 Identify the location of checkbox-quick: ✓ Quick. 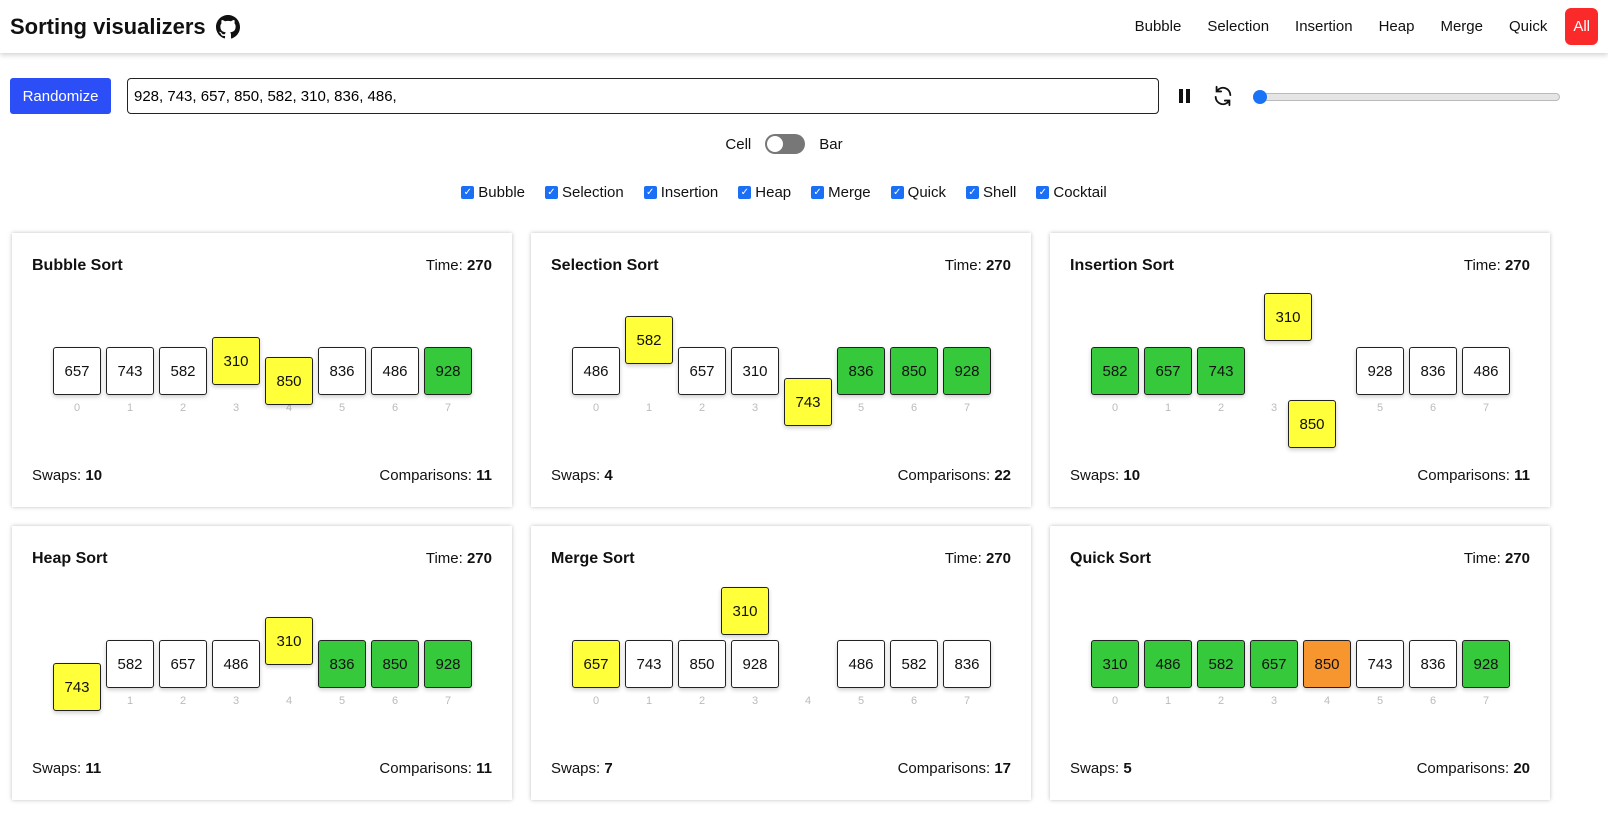
(918, 192).